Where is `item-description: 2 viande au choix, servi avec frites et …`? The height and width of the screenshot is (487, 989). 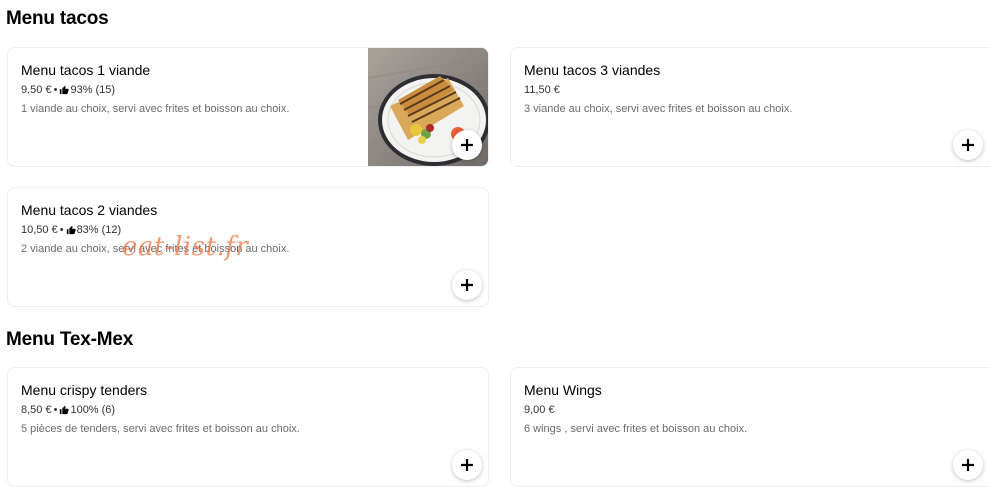 item-description: 2 viande au choix, servi avec frites et … is located at coordinates (155, 249).